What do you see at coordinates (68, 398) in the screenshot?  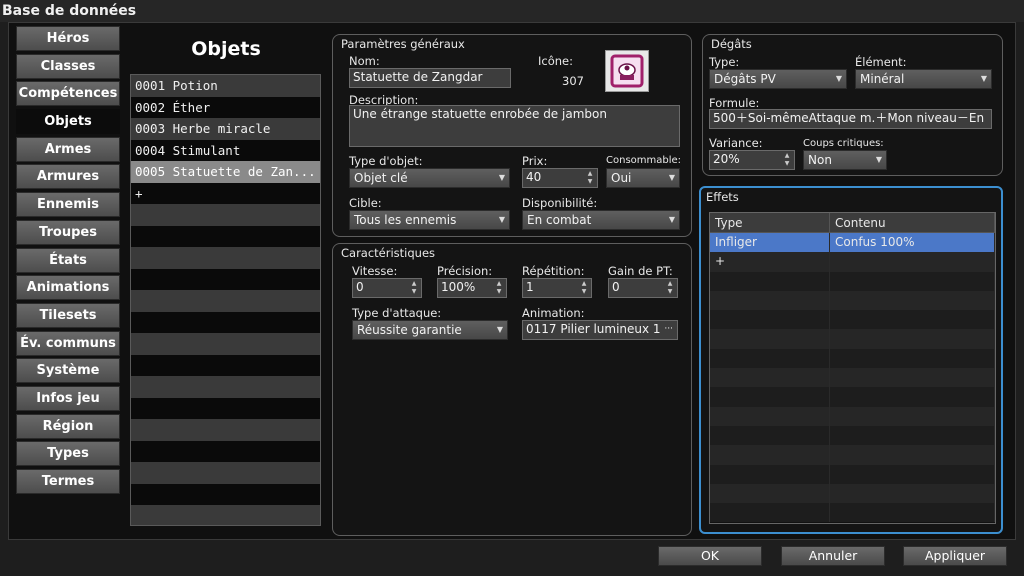 I see `nav-item: Infos jeu` at bounding box center [68, 398].